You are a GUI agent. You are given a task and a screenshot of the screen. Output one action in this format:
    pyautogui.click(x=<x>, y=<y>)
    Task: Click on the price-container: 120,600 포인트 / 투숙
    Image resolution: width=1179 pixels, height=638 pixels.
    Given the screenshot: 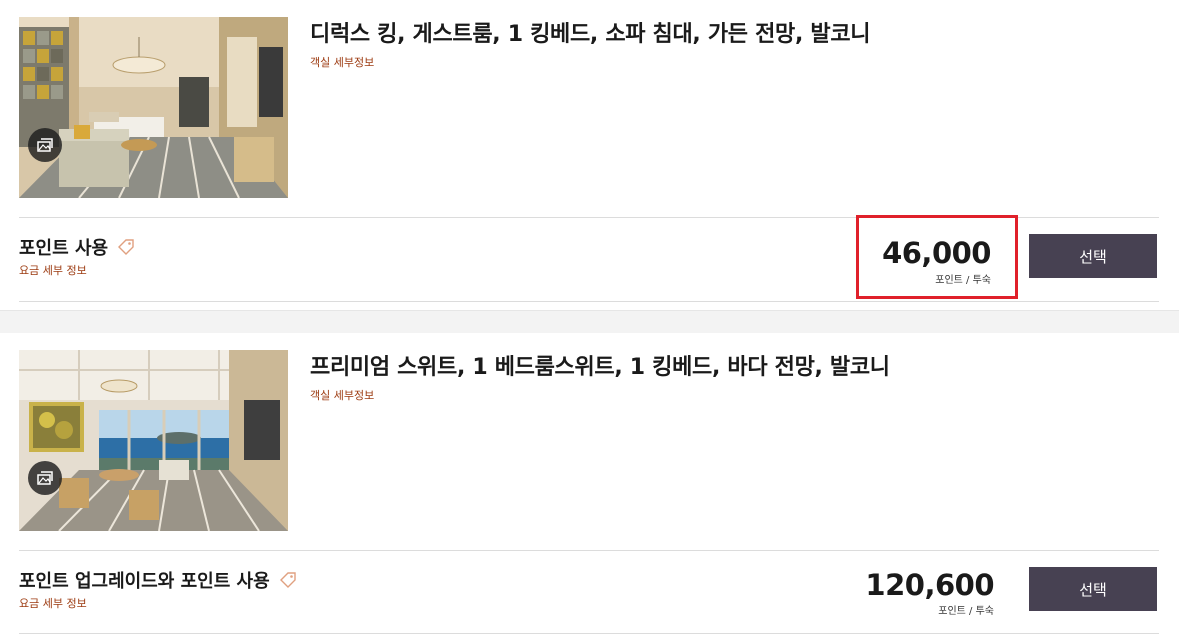 What is the action you would take?
    pyautogui.click(x=937, y=590)
    